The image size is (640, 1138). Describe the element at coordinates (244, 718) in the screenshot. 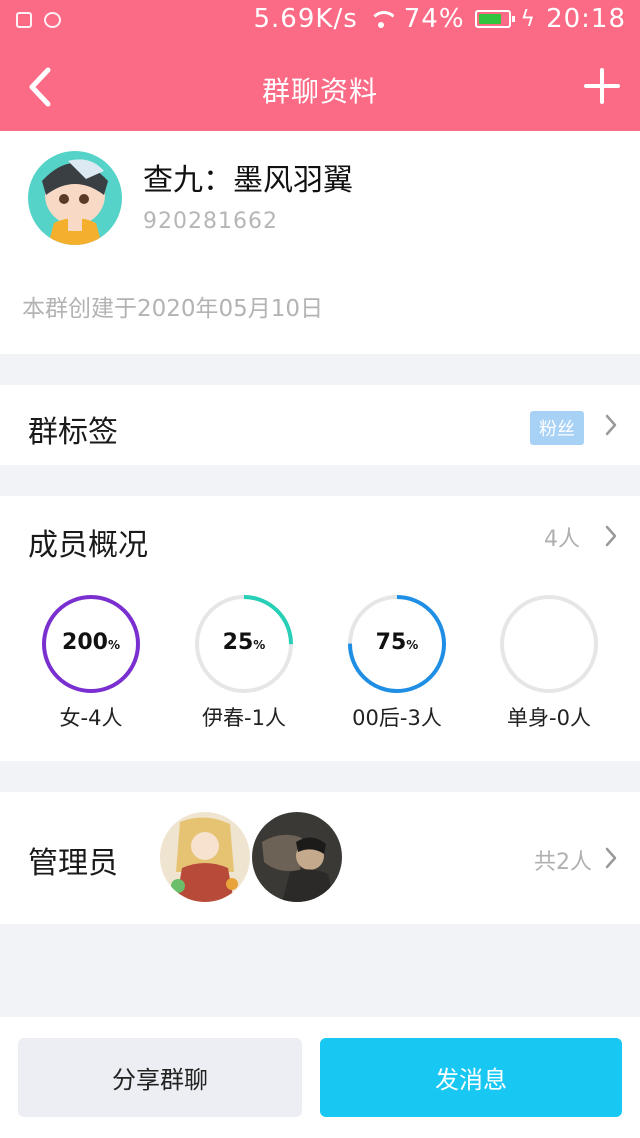

I see `stat-label: 伊春-1人` at that location.